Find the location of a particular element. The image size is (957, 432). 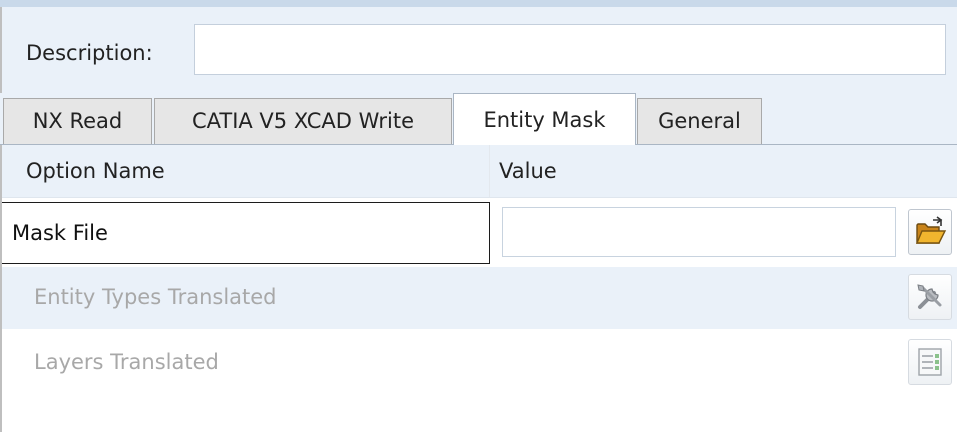

option-row-mask-file: Mask File is located at coordinates (479, 233).